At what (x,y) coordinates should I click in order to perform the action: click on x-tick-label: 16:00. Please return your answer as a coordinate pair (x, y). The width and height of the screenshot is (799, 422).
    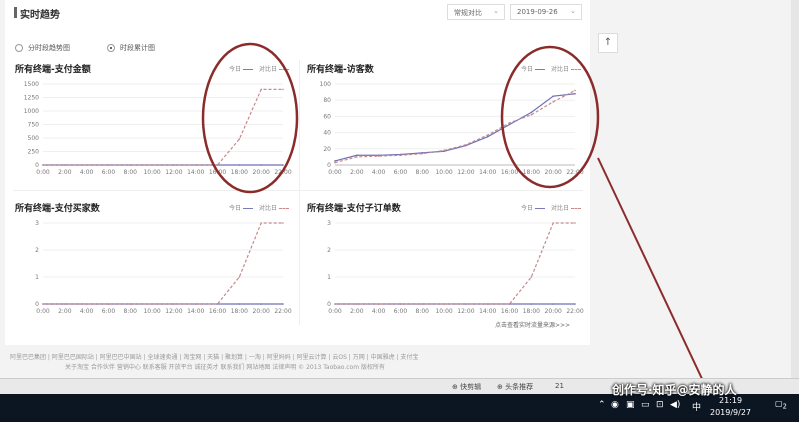
    Looking at the image, I should click on (217, 172).